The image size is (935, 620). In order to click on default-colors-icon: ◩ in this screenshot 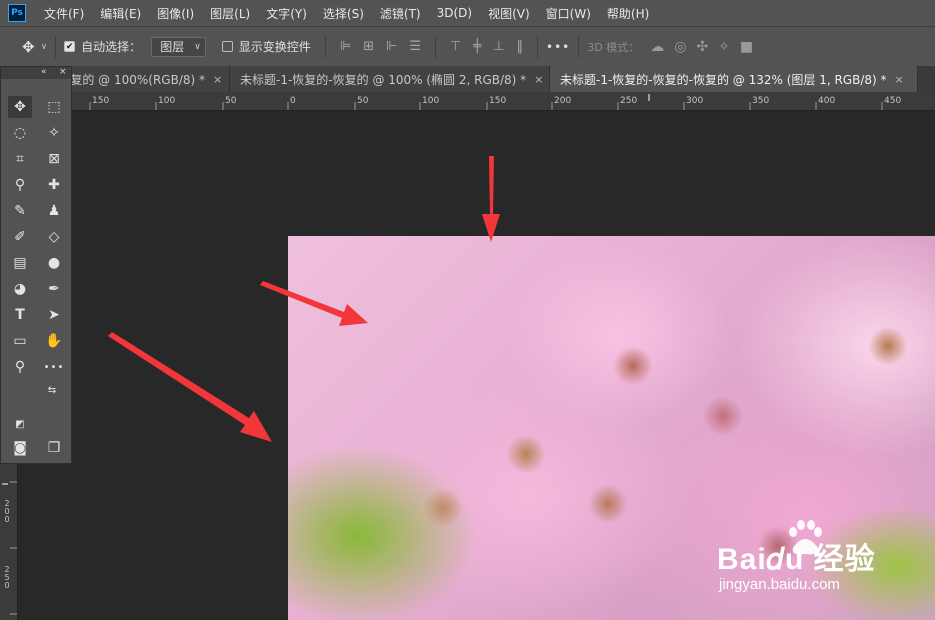, I will do `click(20, 424)`.